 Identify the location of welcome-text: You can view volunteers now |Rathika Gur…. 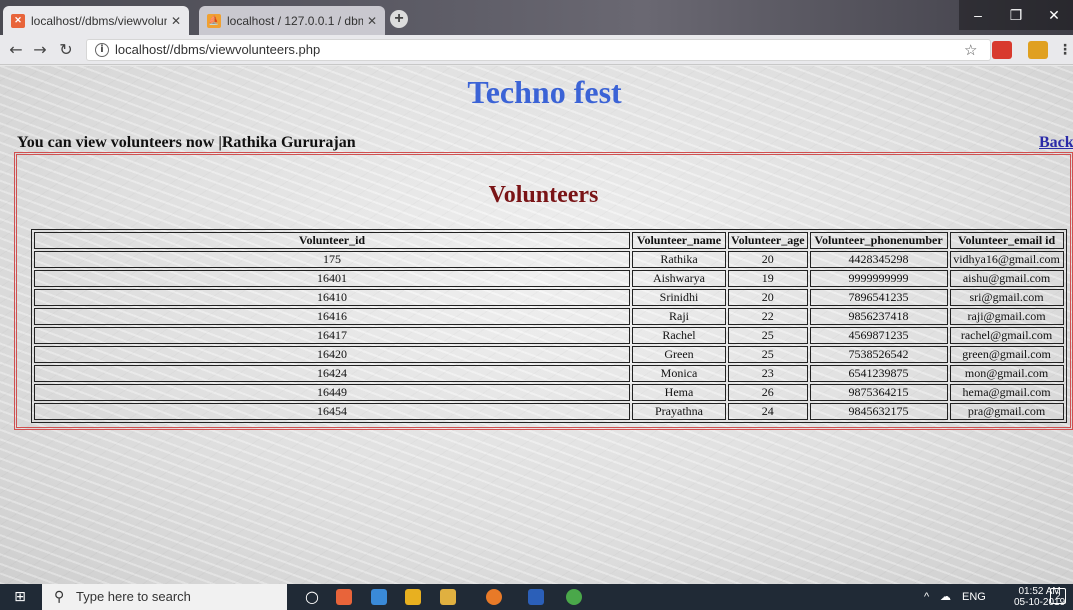
(186, 142).